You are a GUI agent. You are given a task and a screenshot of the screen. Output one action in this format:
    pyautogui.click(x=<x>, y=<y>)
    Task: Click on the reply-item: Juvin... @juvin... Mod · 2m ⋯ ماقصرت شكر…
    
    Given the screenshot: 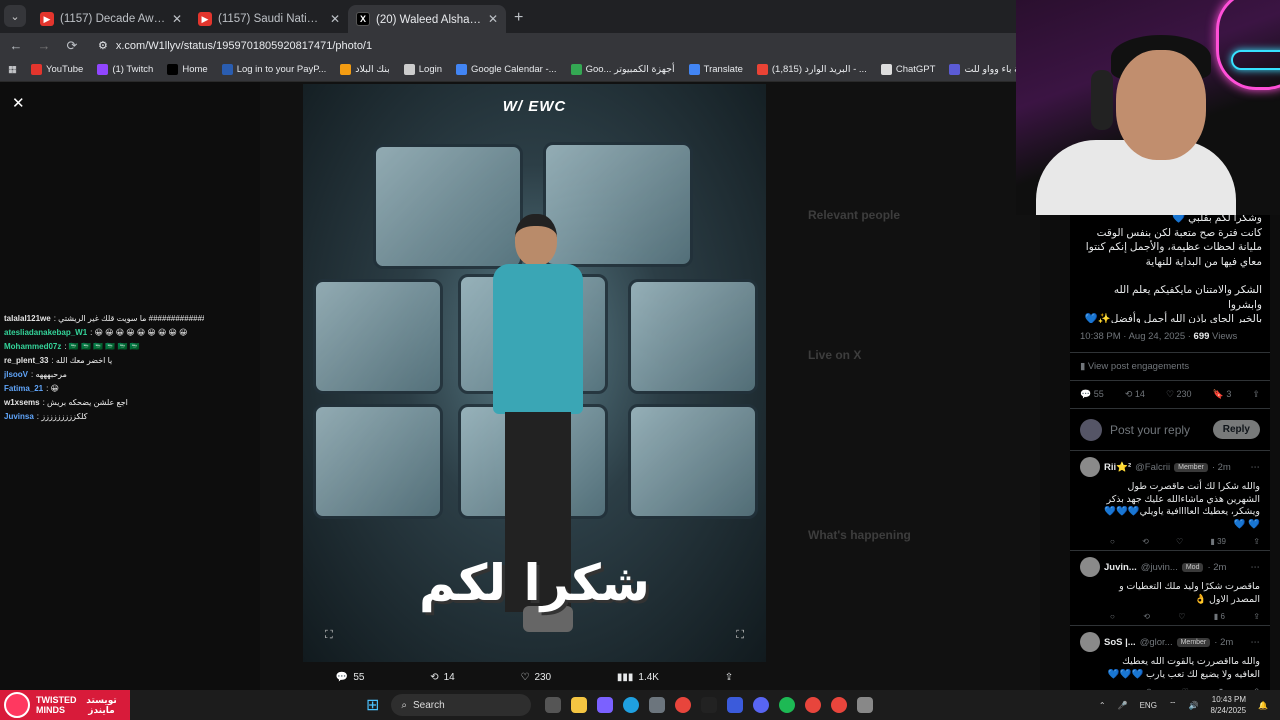 What is the action you would take?
    pyautogui.click(x=1170, y=588)
    